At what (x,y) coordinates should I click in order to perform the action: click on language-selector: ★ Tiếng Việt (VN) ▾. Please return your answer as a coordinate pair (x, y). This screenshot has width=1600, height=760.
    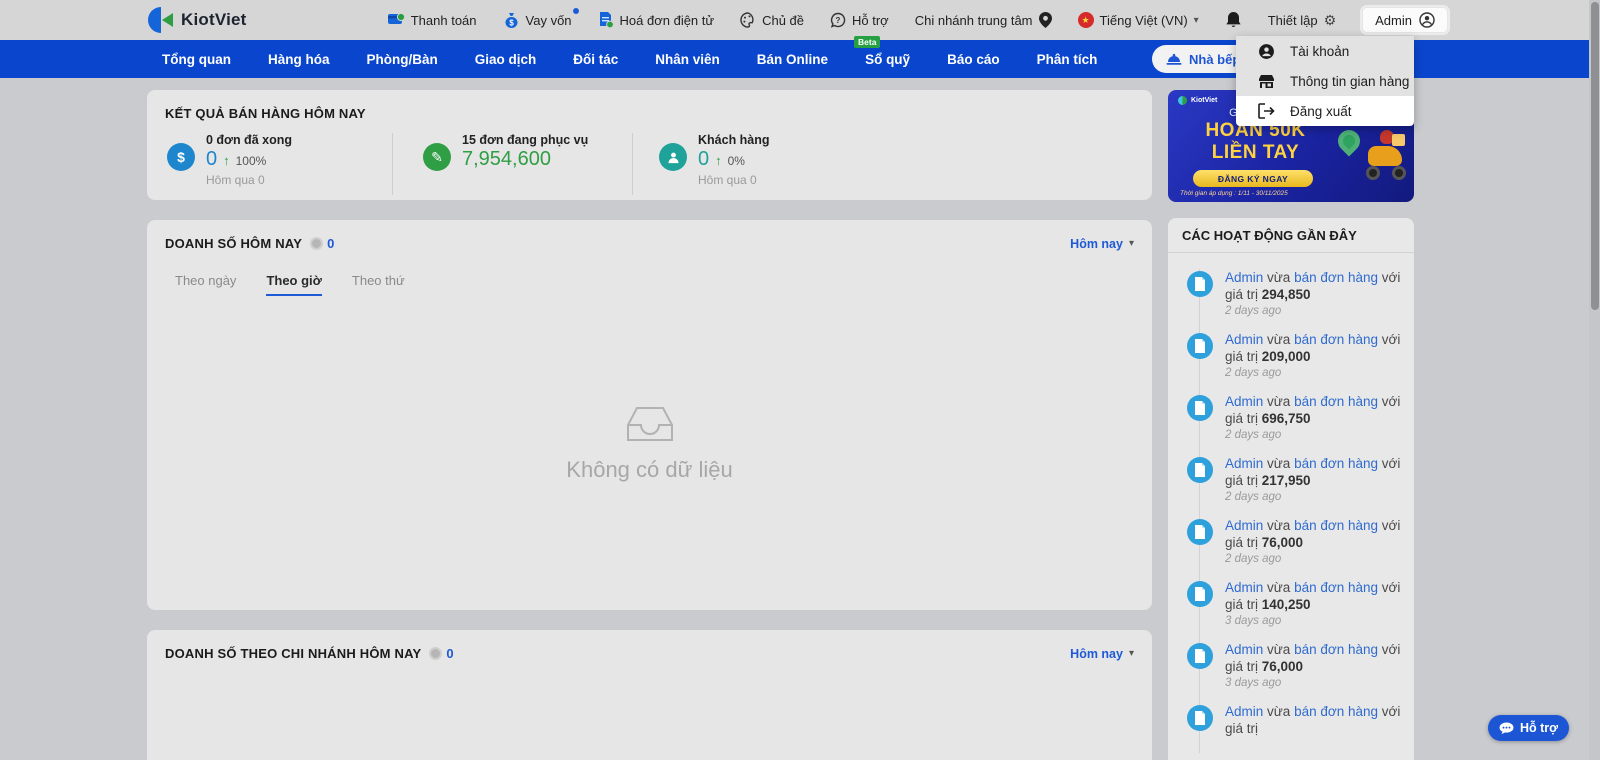
    Looking at the image, I should click on (1138, 20).